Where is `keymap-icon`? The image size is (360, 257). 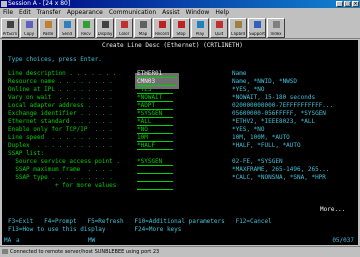 keymap-icon is located at coordinates (143, 24).